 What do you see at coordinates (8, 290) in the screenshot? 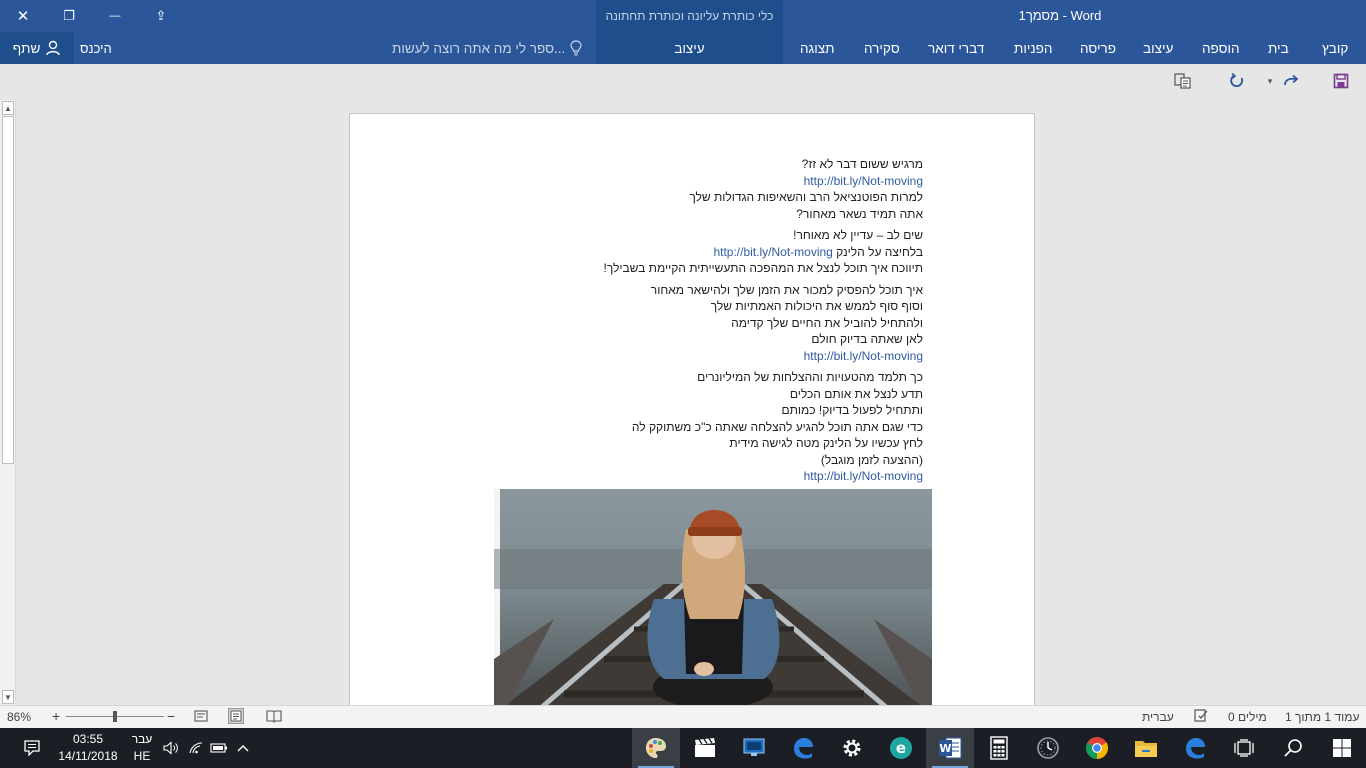
I see `scrollbar-thumb` at bounding box center [8, 290].